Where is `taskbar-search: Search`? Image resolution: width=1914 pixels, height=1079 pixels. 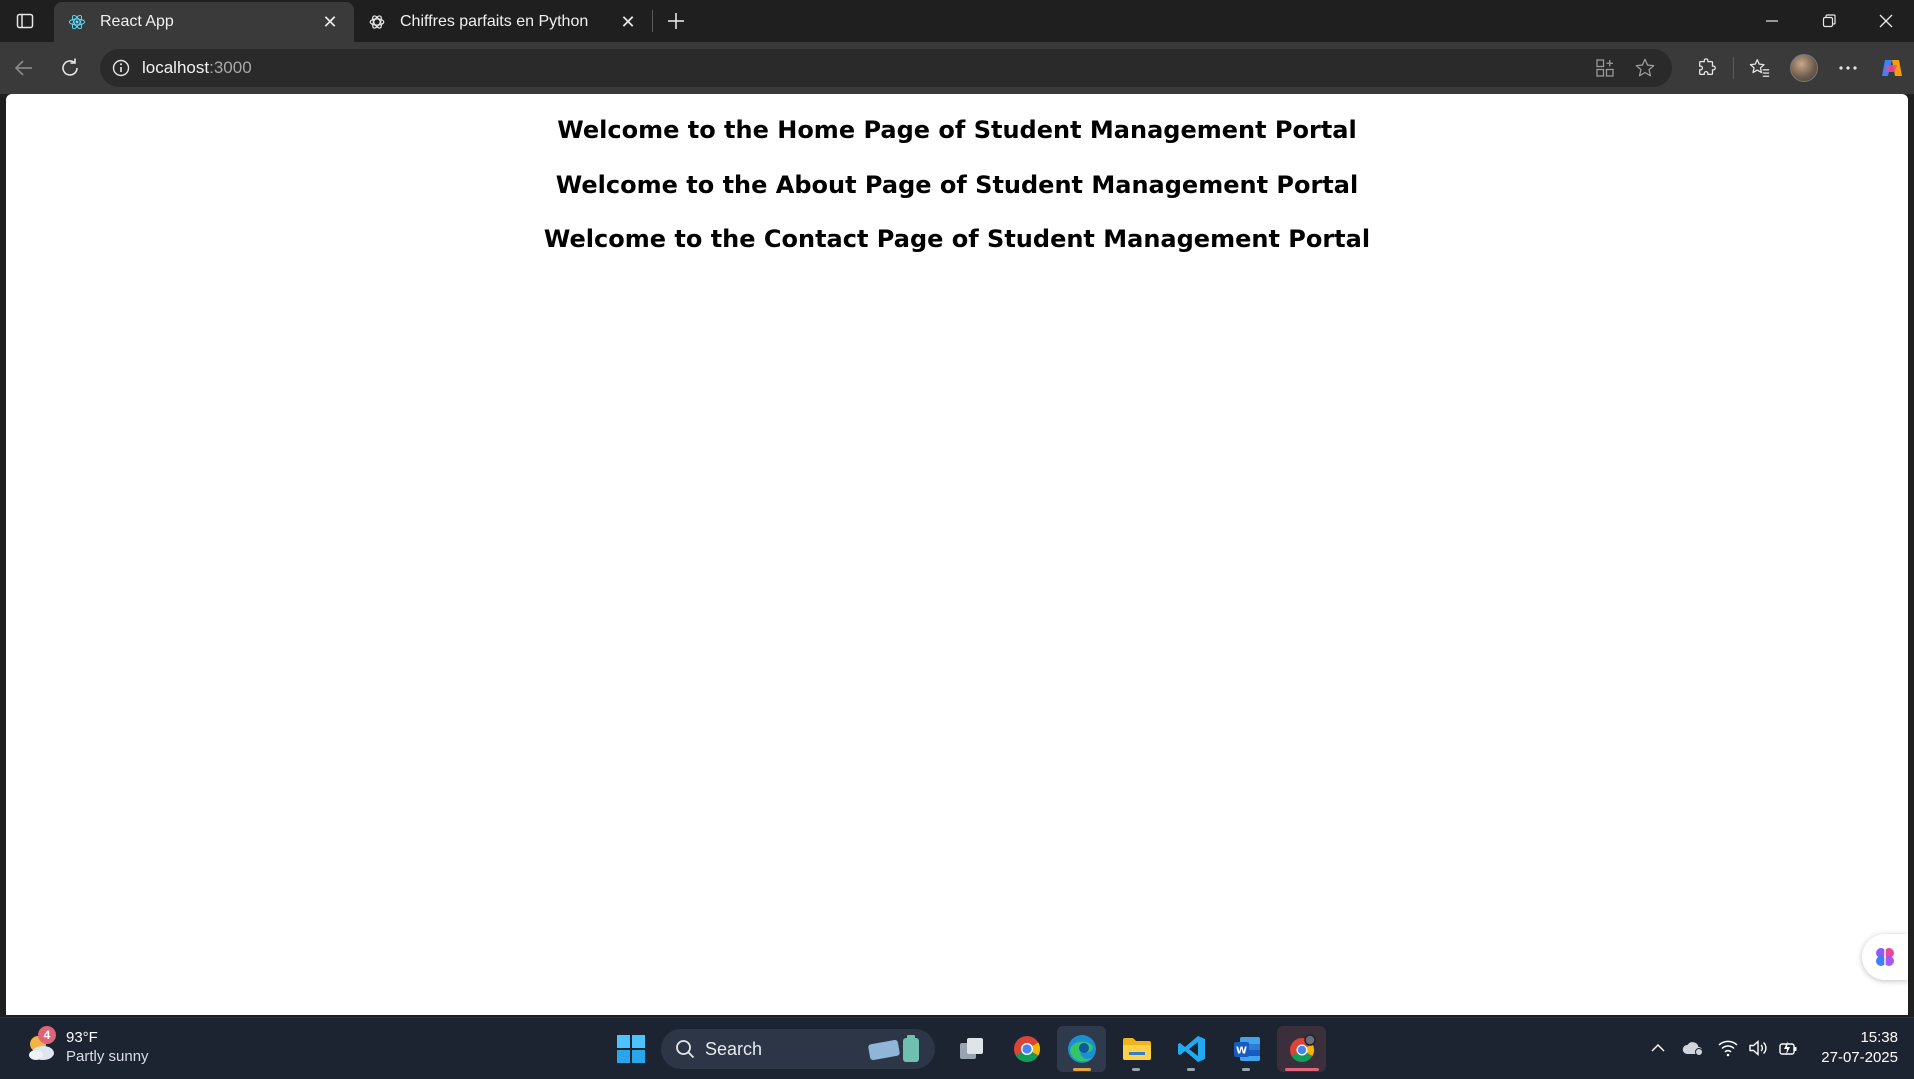
taskbar-search: Search is located at coordinates (798, 1049).